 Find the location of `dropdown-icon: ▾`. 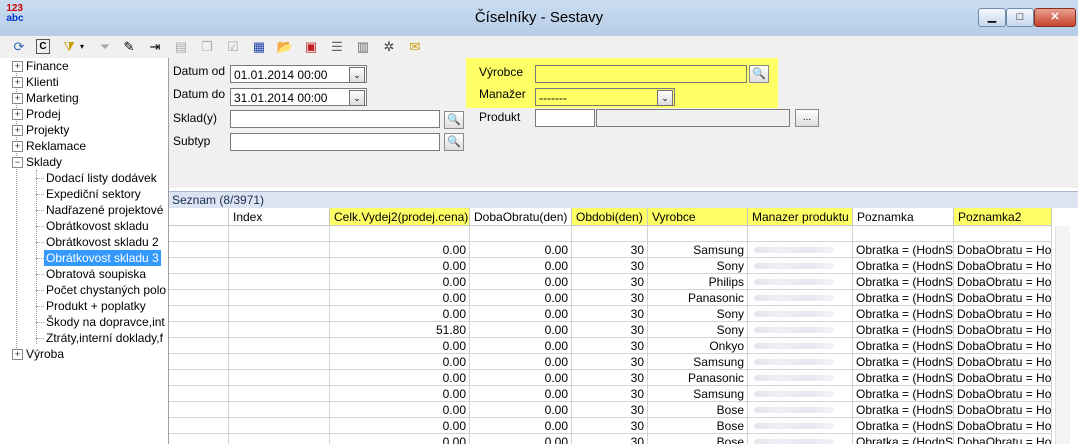

dropdown-icon: ▾ is located at coordinates (82, 46).